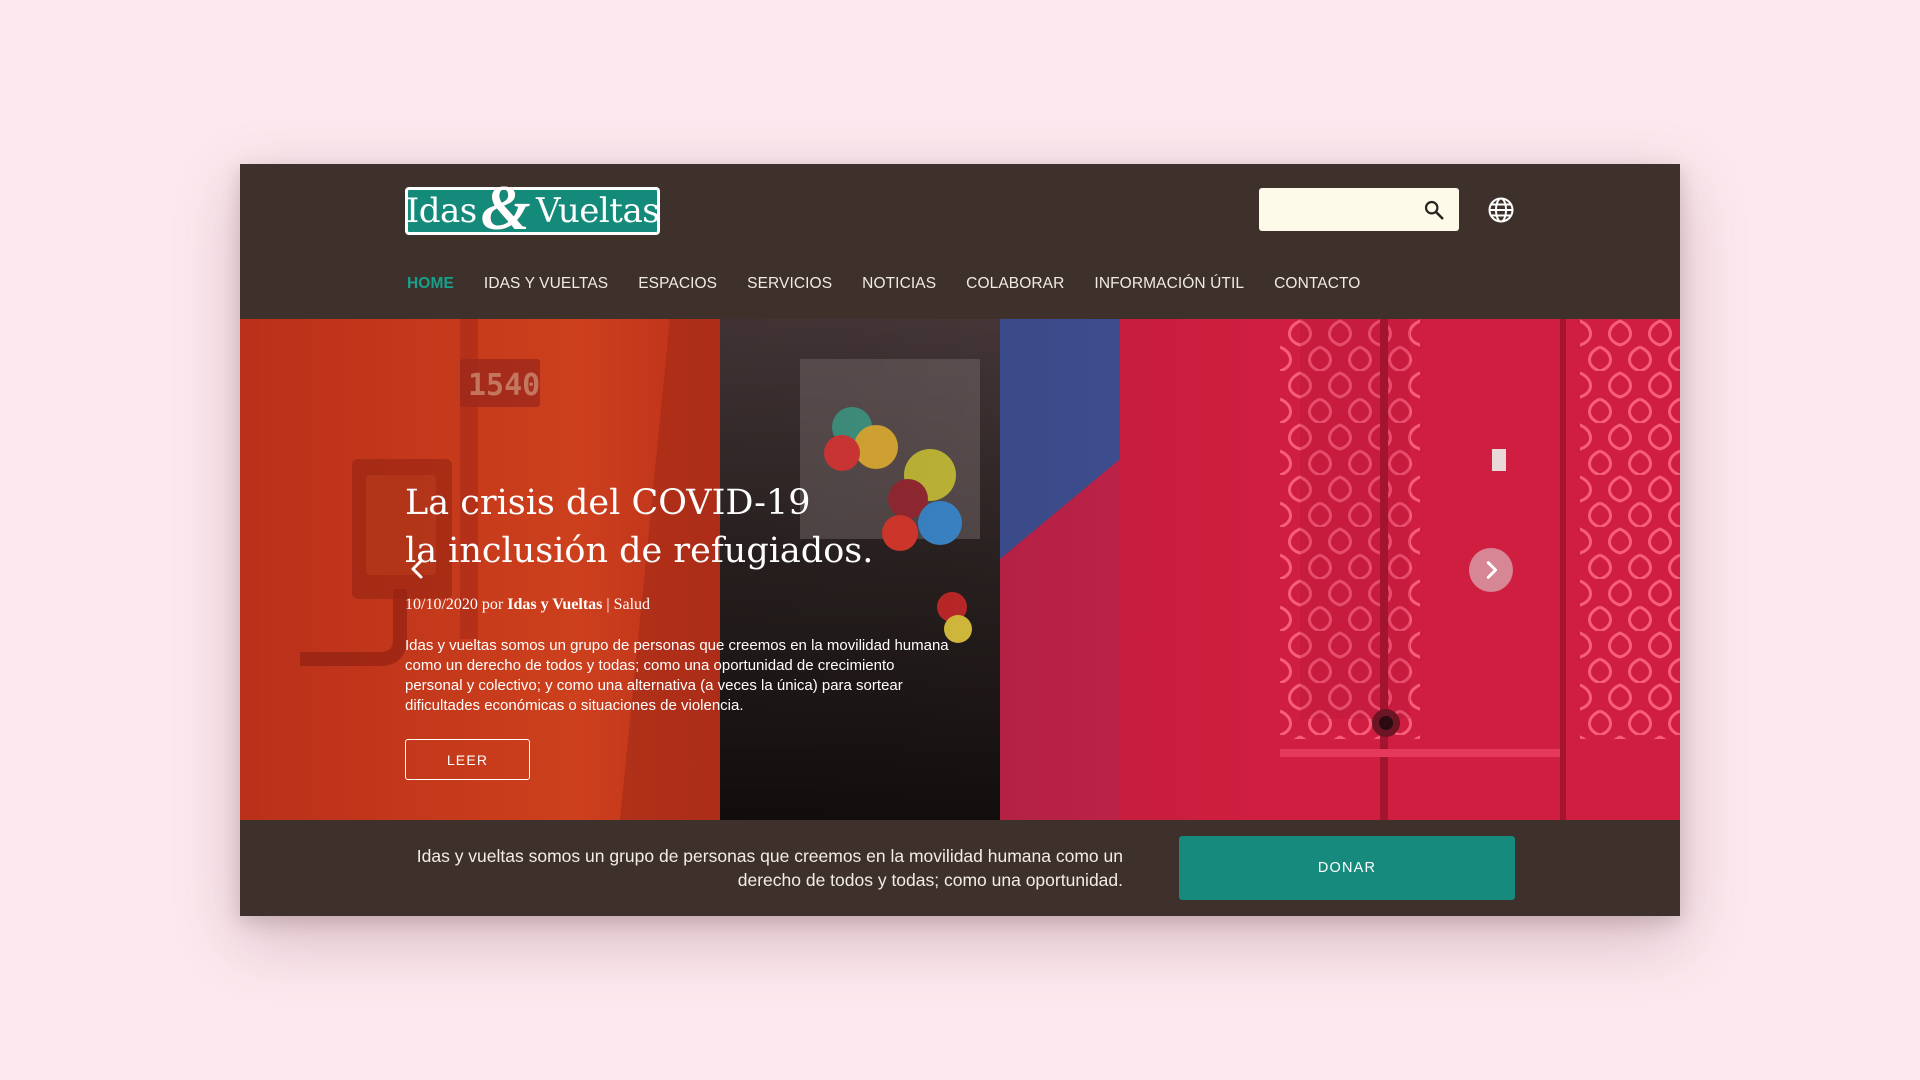 This screenshot has height=1080, width=1920. I want to click on chevron-right-icon, so click(1492, 570).